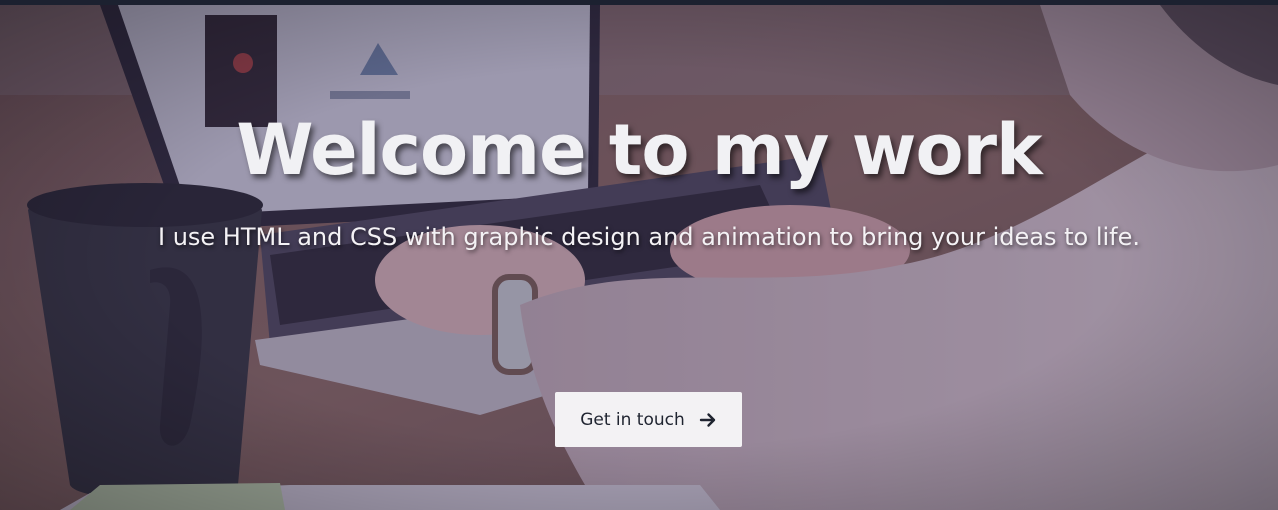  I want to click on arrow-right-icon, so click(708, 420).